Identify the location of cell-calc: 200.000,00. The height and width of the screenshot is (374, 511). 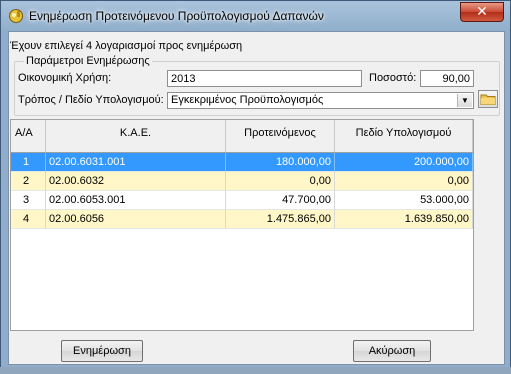
(404, 162).